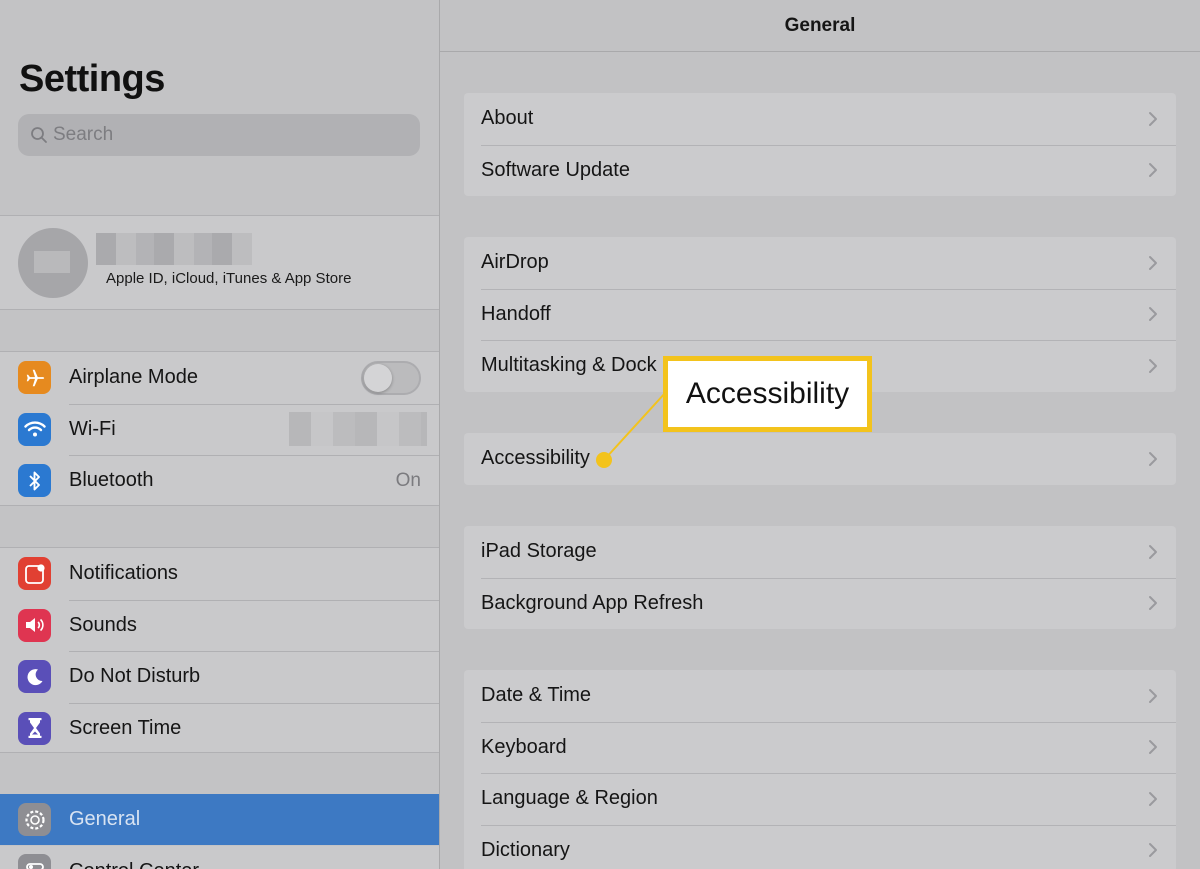  What do you see at coordinates (219, 135) in the screenshot?
I see `search-input: Search` at bounding box center [219, 135].